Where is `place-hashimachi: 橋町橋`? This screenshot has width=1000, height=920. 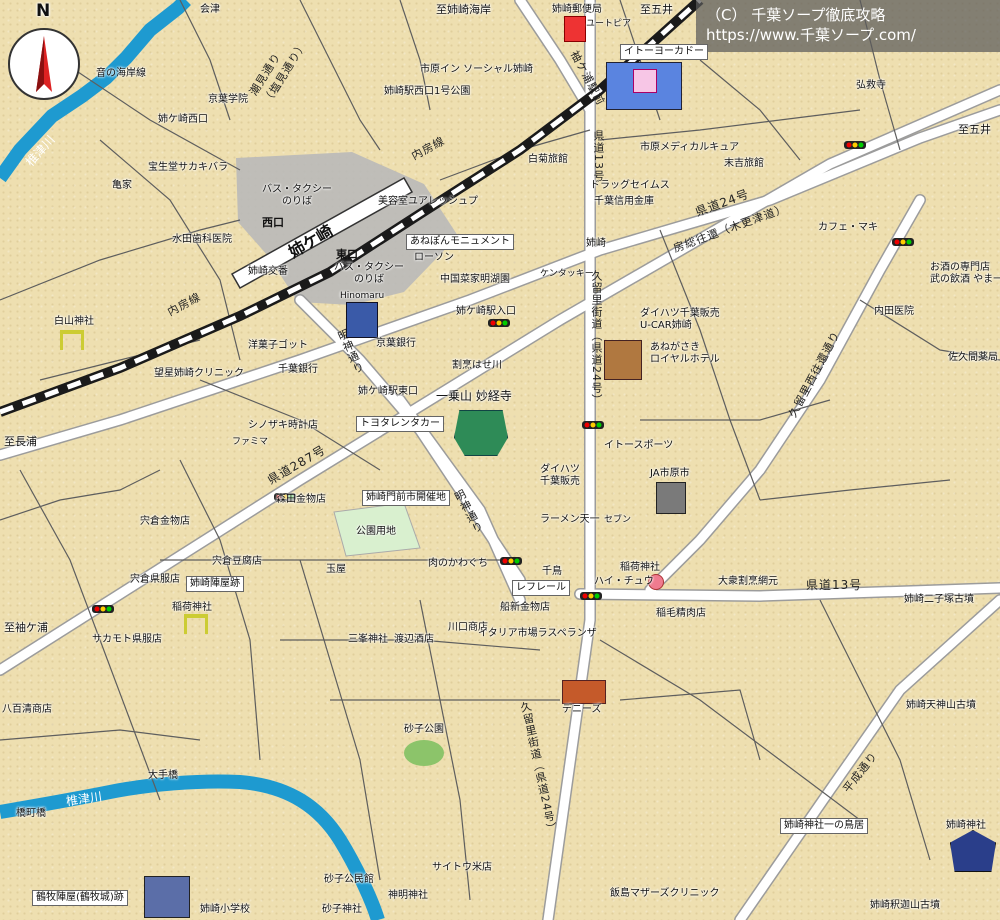 place-hashimachi: 橋町橋 is located at coordinates (31, 813).